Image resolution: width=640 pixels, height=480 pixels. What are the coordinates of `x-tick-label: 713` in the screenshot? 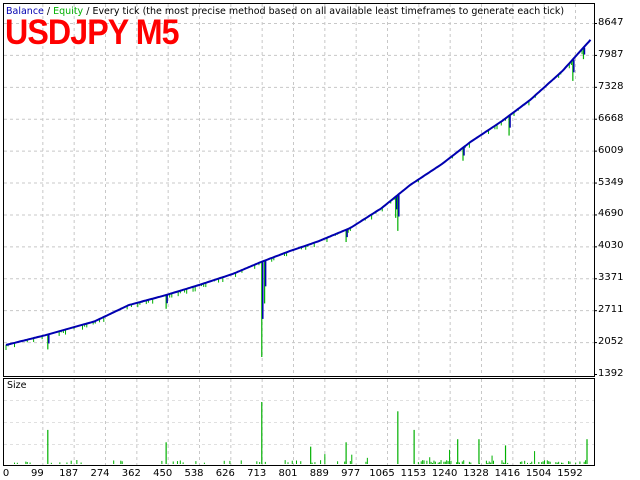 It's located at (257, 473).